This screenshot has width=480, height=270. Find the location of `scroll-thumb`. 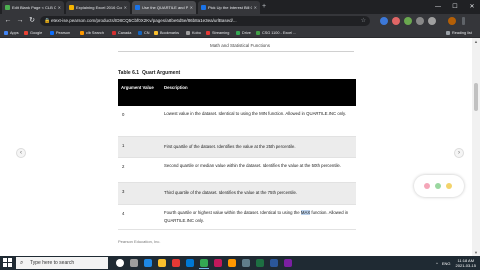

scroll-thumb is located at coordinates (476, 97).